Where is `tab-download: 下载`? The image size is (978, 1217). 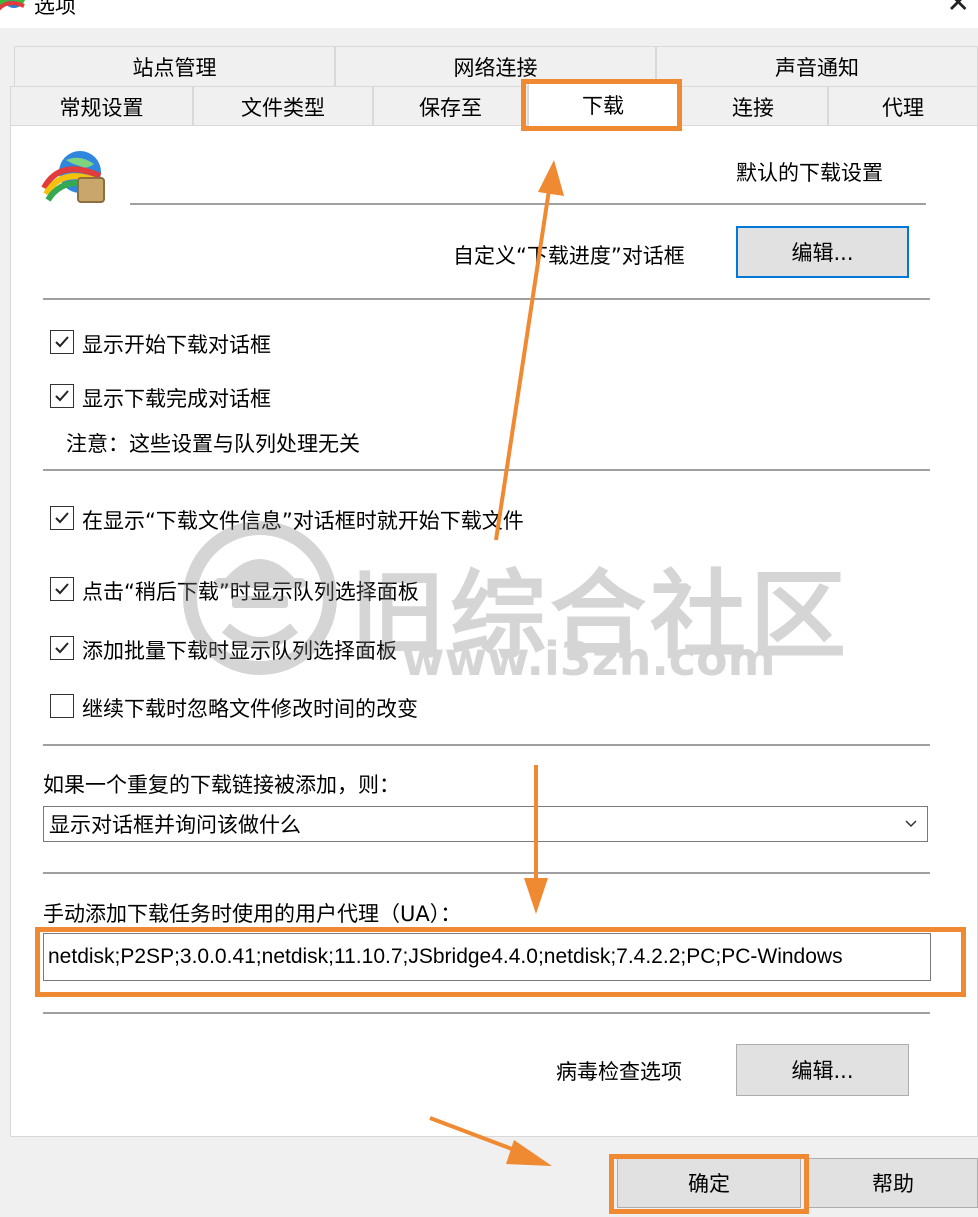 tab-download: 下载 is located at coordinates (603, 104).